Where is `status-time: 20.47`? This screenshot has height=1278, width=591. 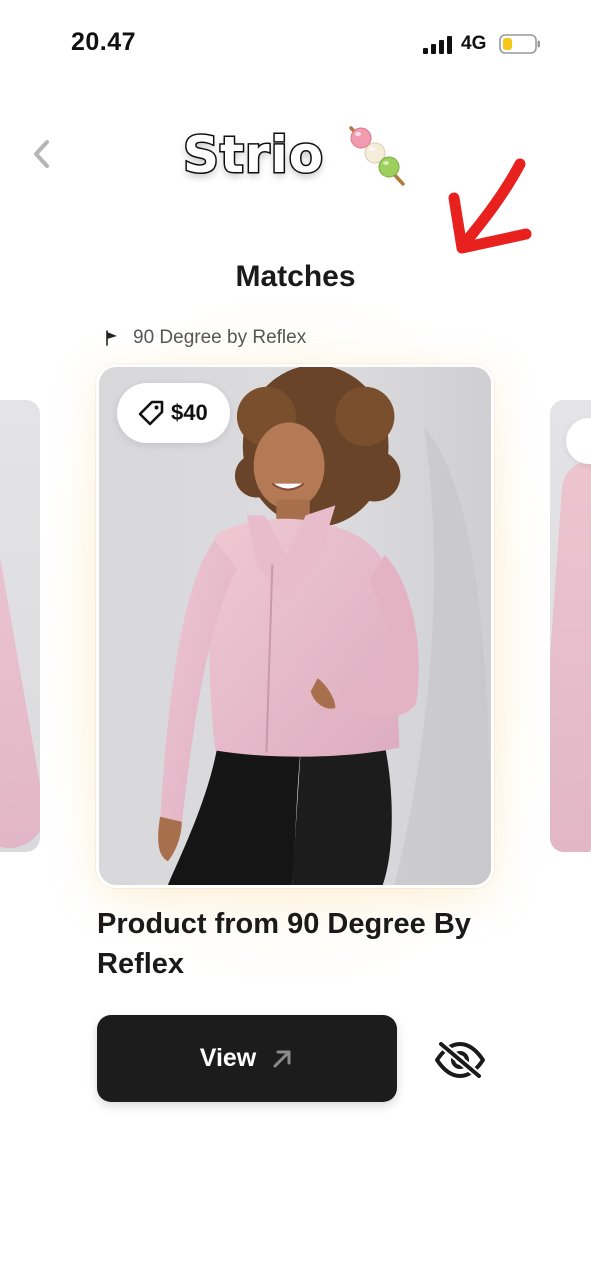 status-time: 20.47 is located at coordinates (104, 42).